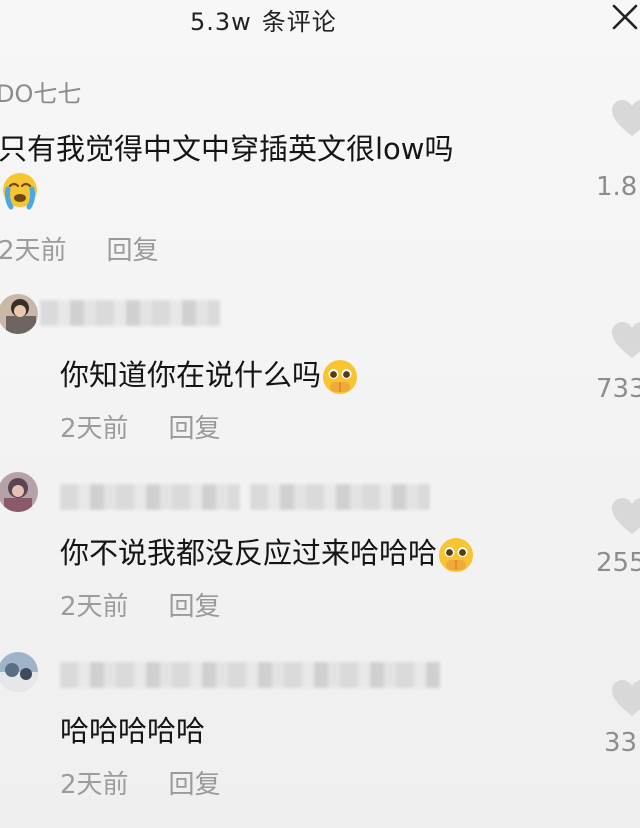 The height and width of the screenshot is (828, 640). I want to click on comment-username: DO七七, so click(40, 91).